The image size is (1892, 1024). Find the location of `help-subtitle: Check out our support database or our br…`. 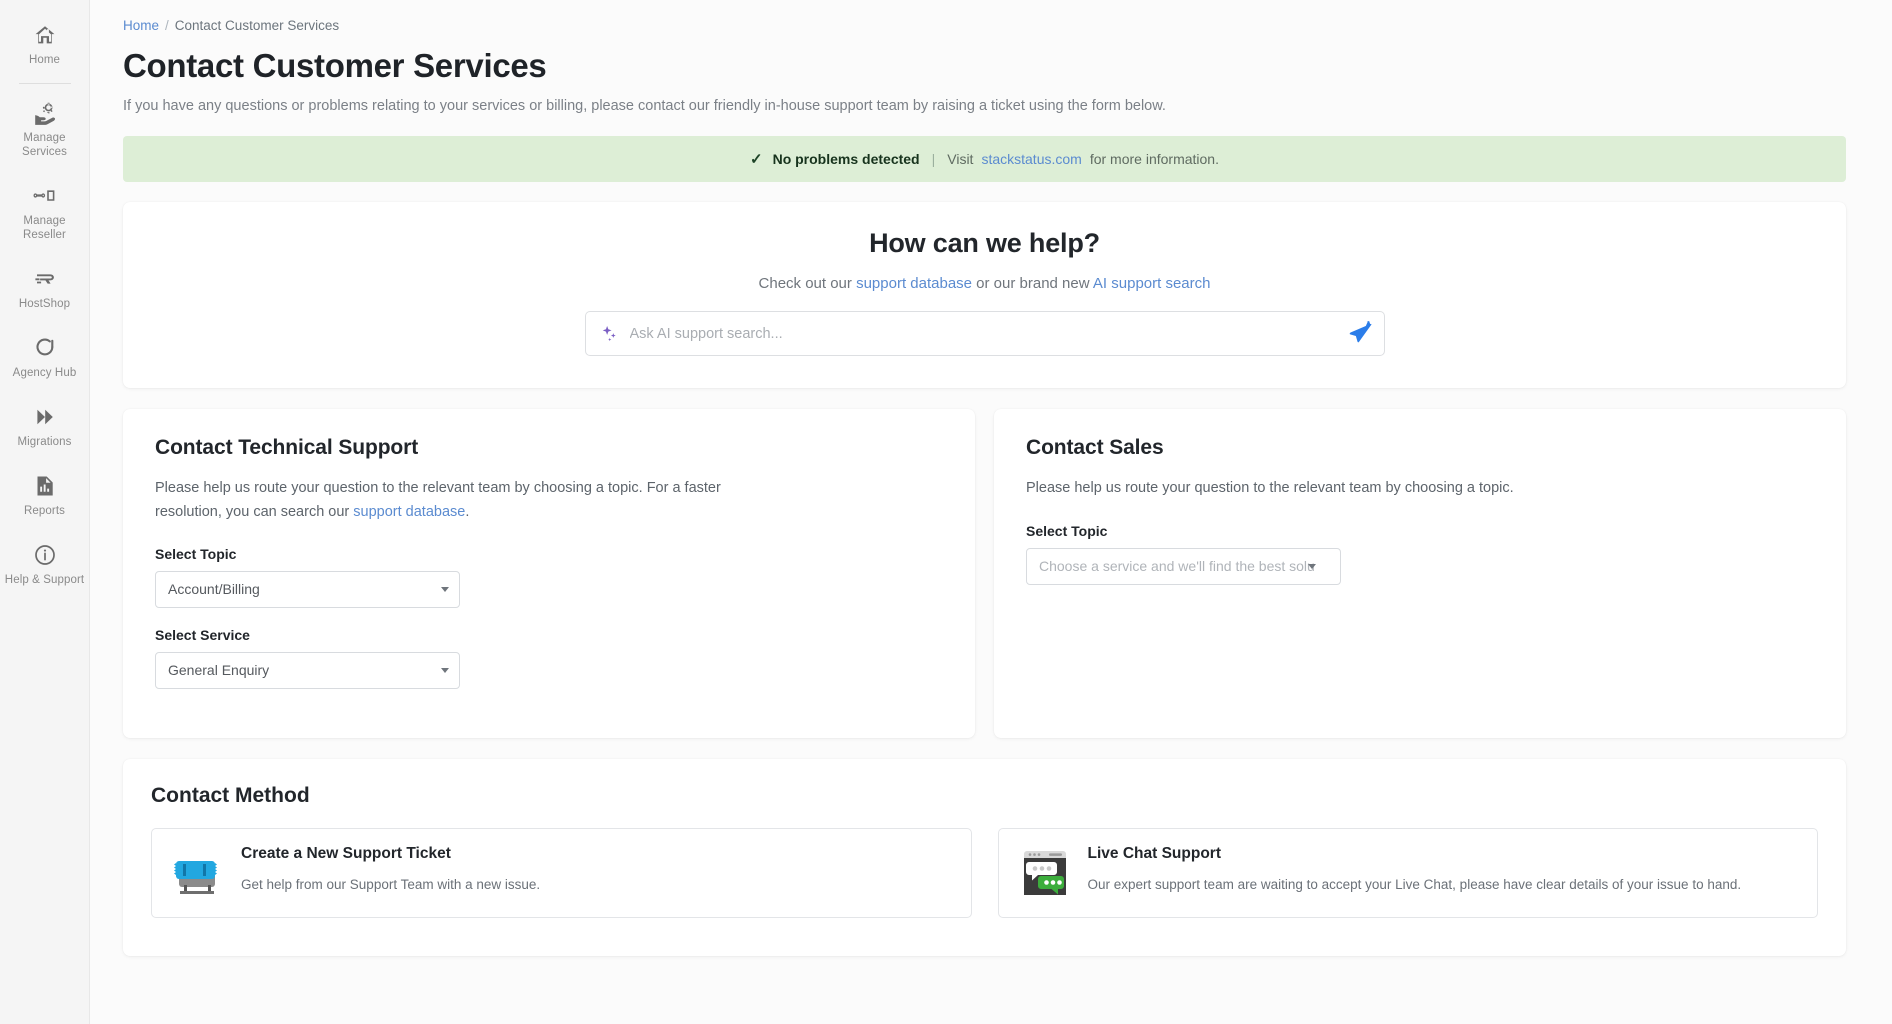

help-subtitle: Check out our support database or our br… is located at coordinates (984, 283).